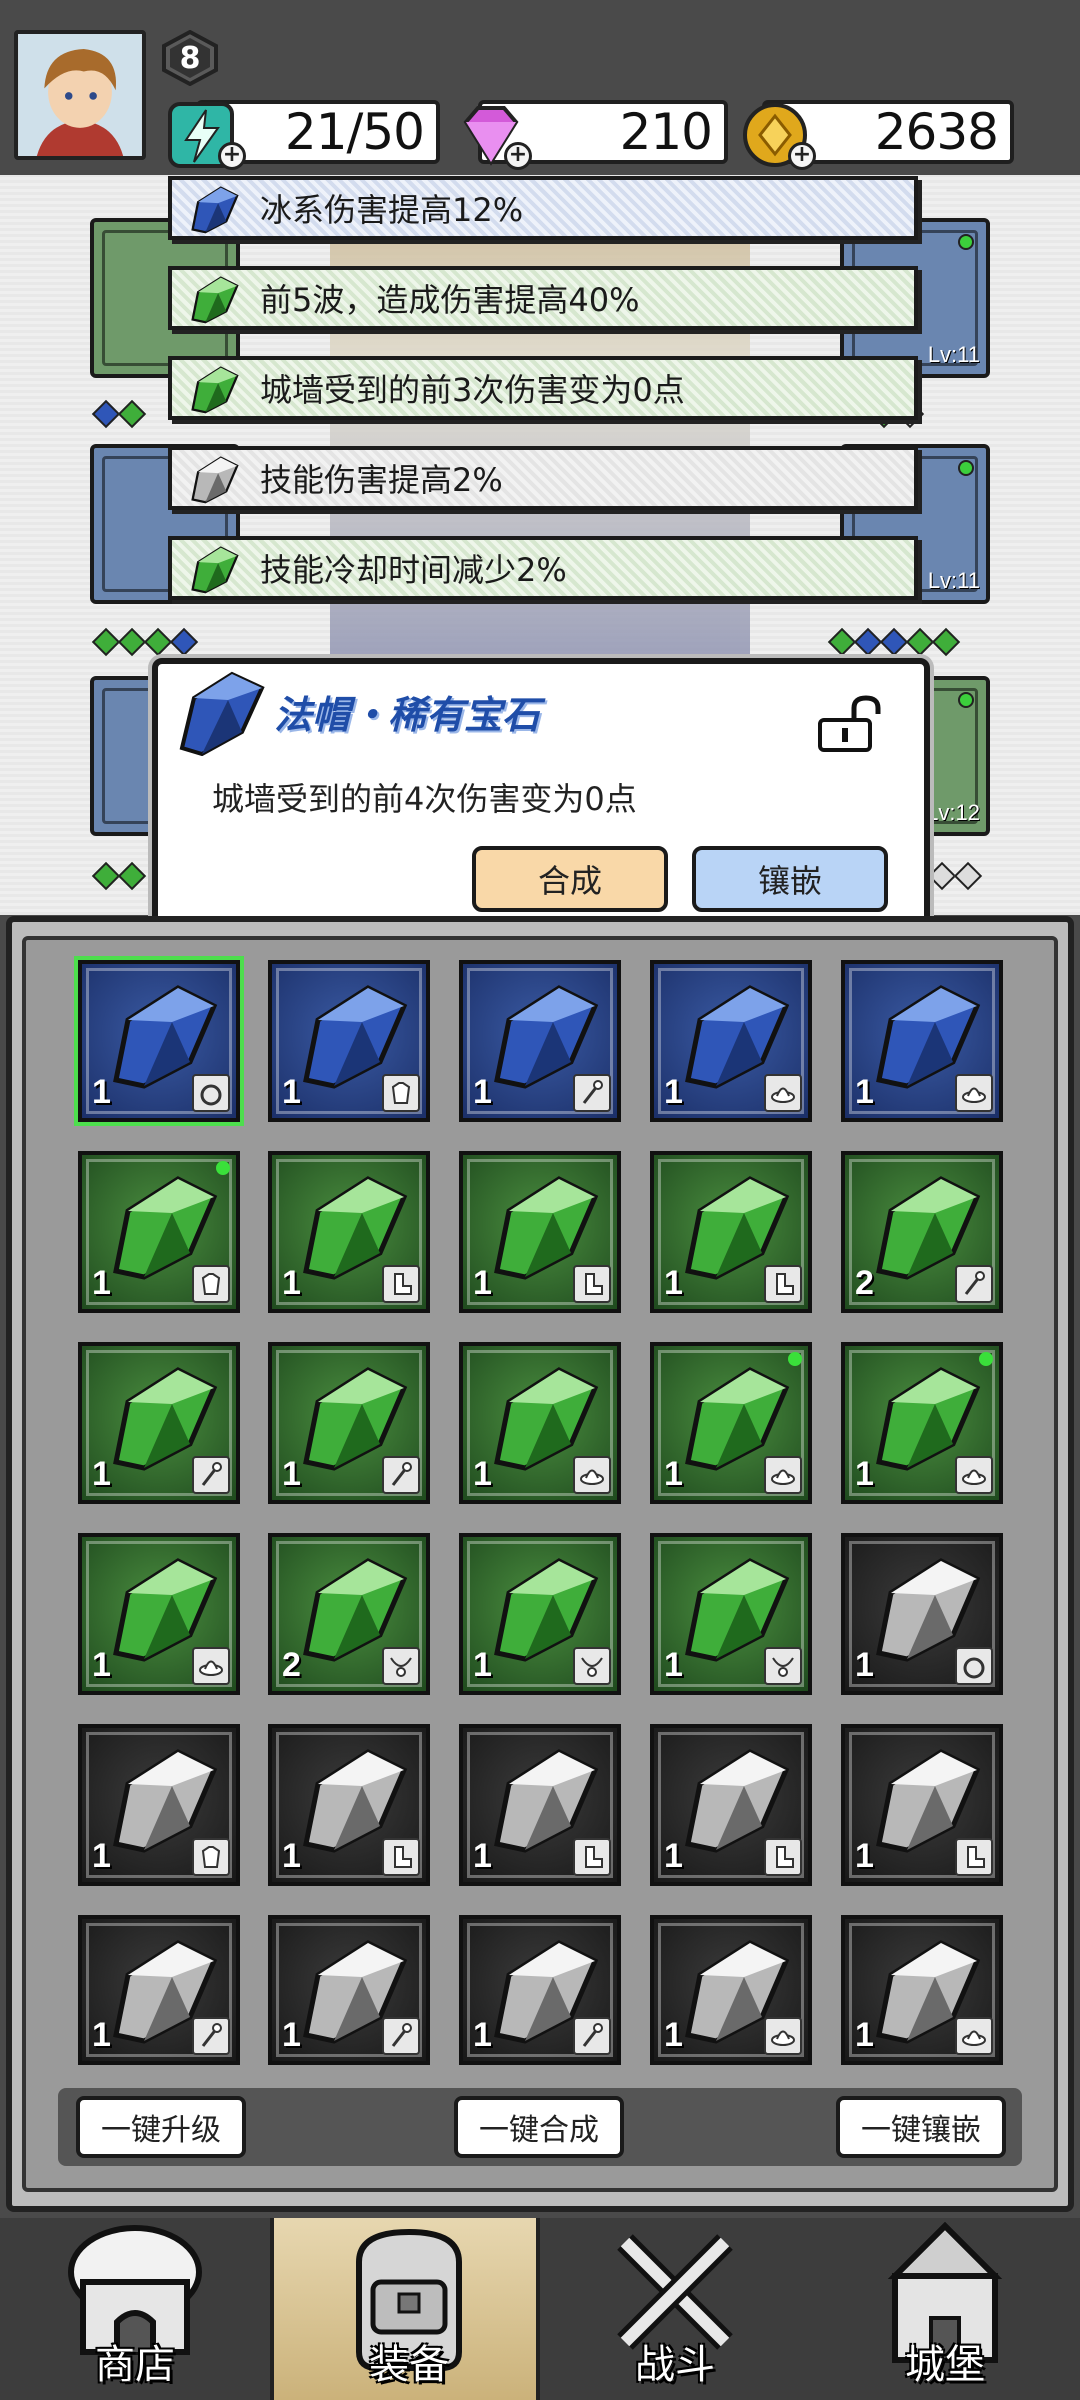 Image resolution: width=1080 pixels, height=2400 pixels. What do you see at coordinates (543, 478) in the screenshot?
I see `bonus-row: 技能伤害提高2%` at bounding box center [543, 478].